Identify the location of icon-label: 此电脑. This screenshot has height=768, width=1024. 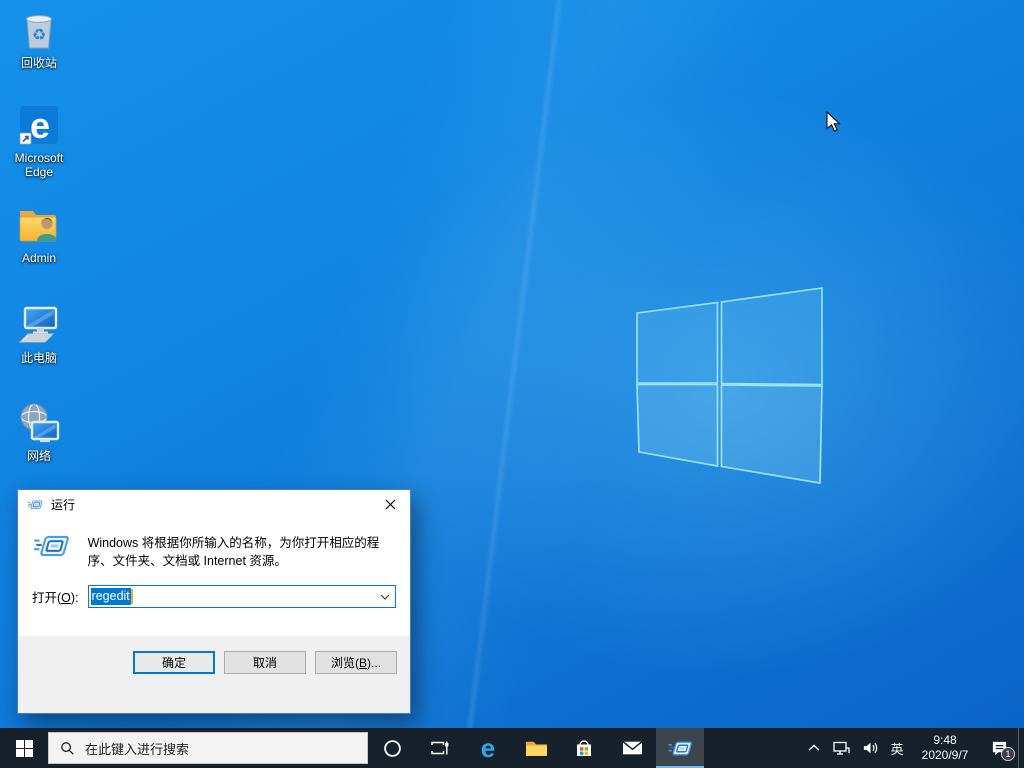
(38, 358).